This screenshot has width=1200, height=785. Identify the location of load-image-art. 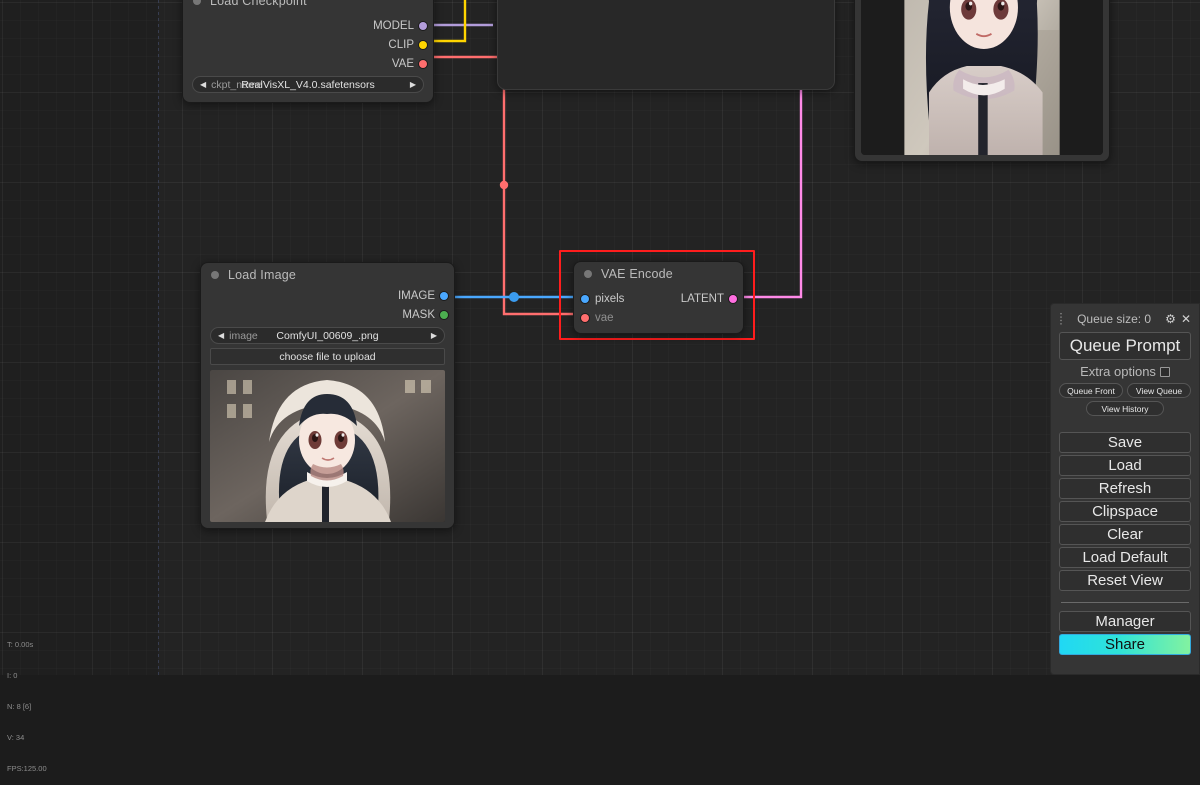
(327, 446).